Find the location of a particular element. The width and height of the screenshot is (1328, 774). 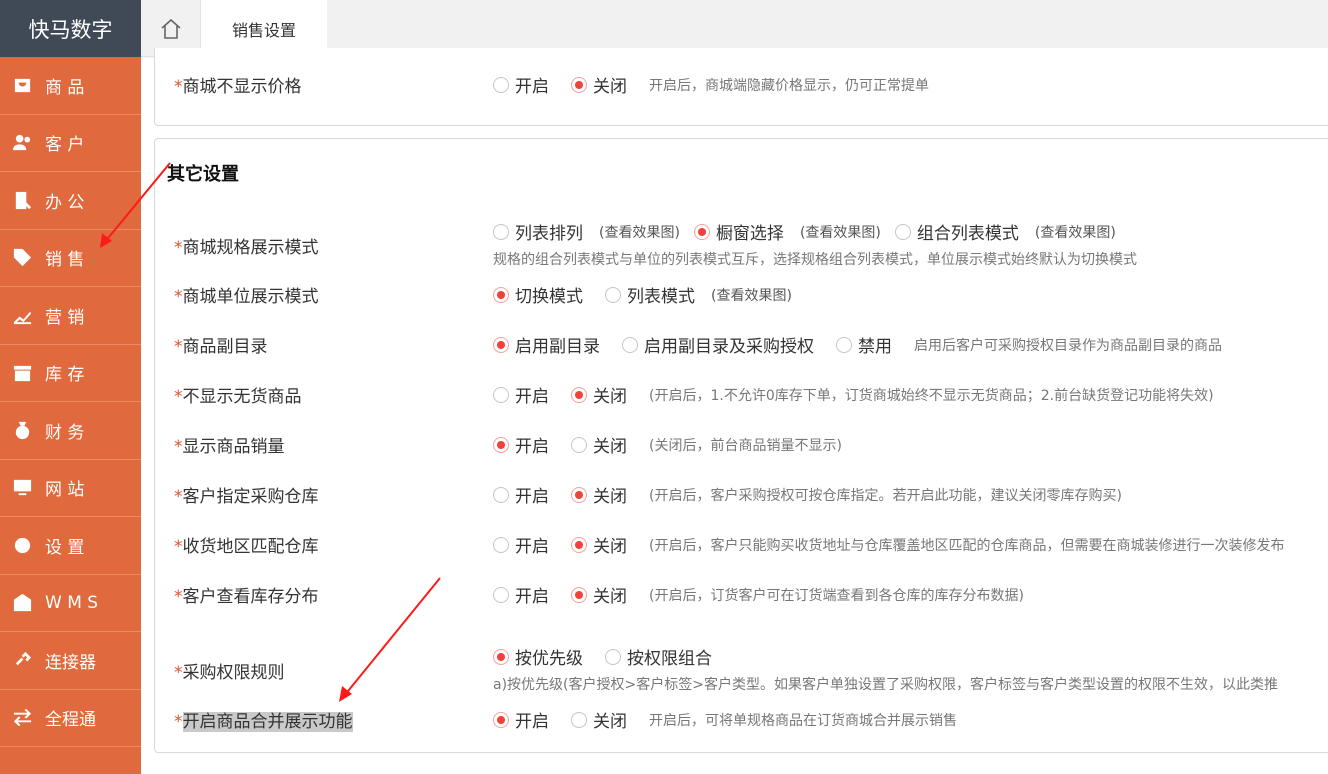

storage-icon is located at coordinates (22, 373).